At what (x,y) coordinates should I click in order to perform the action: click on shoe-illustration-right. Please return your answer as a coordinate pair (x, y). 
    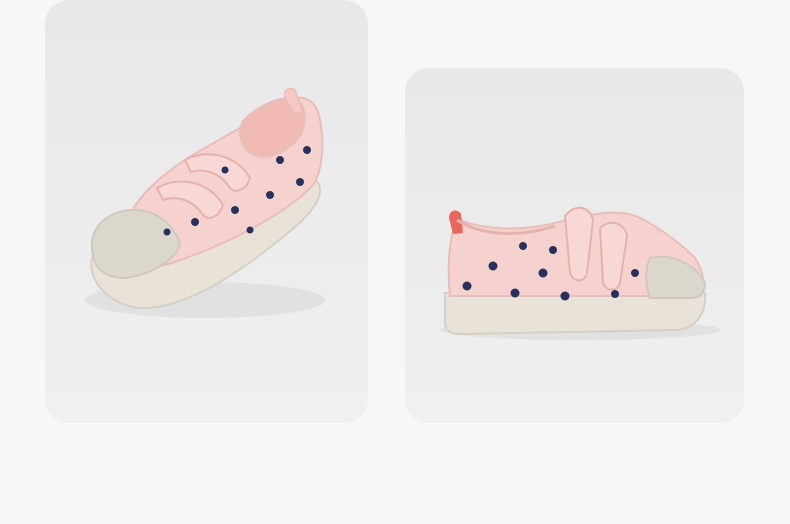
    Looking at the image, I should click on (580, 273).